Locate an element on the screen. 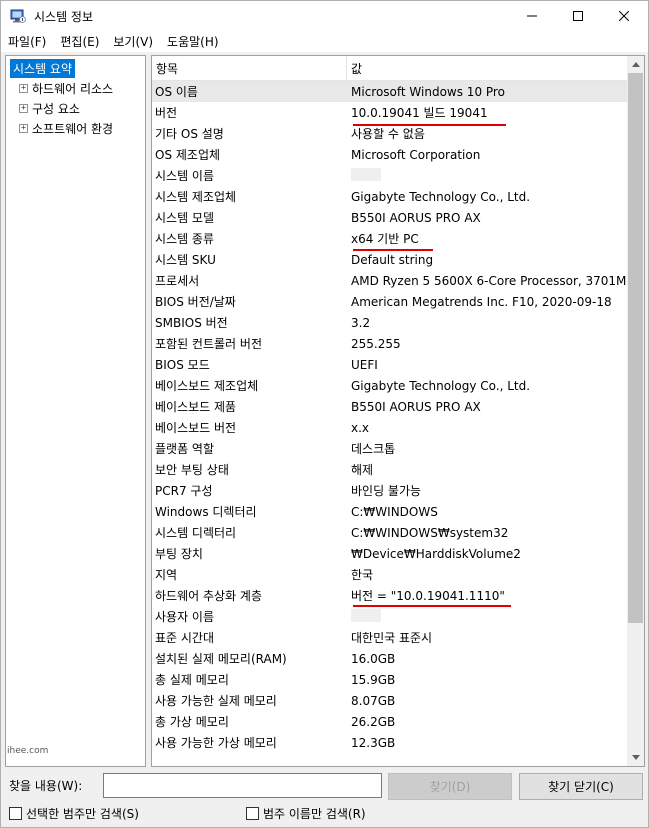 This screenshot has height=828, width=649. column-header-item: 항목 is located at coordinates (249, 68).